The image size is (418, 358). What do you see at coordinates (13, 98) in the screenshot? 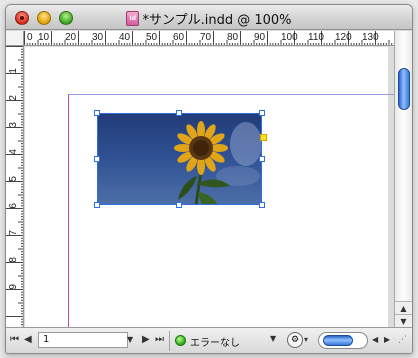
I see `ruler-v-label: 2` at bounding box center [13, 98].